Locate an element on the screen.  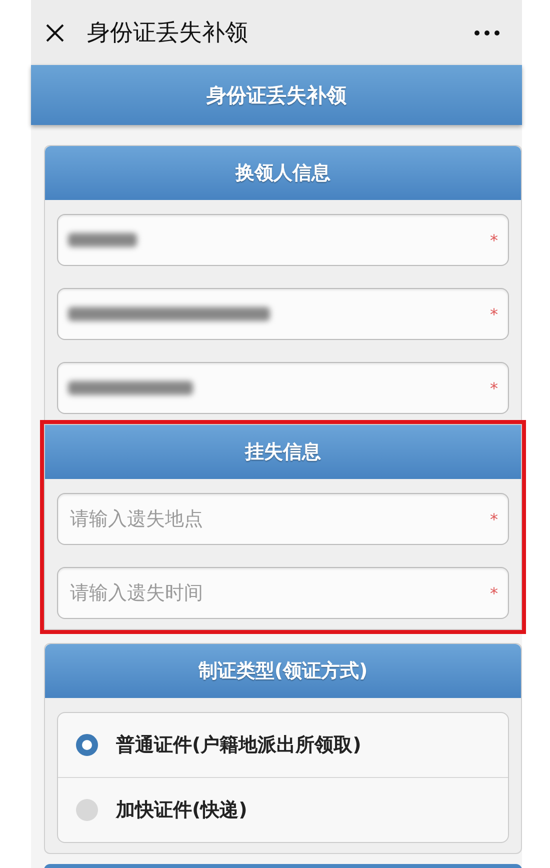
section-header: 挂失信息 is located at coordinates (283, 452).